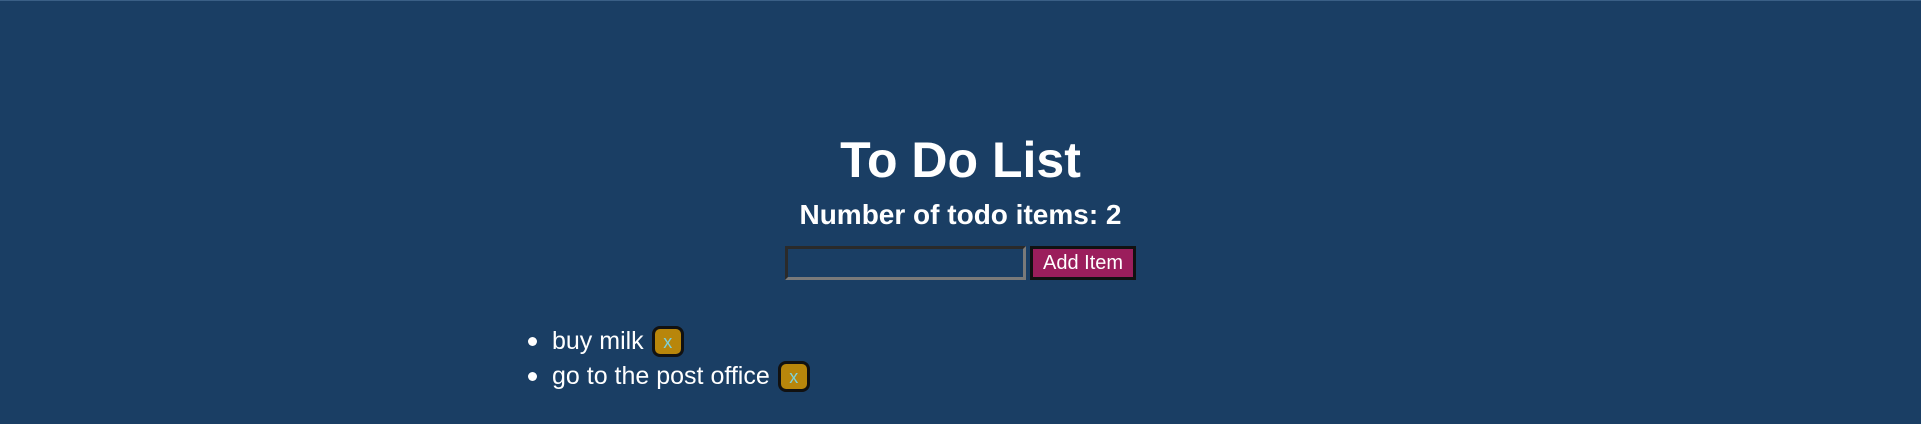 The width and height of the screenshot is (1921, 424). I want to click on todo-input, so click(905, 263).